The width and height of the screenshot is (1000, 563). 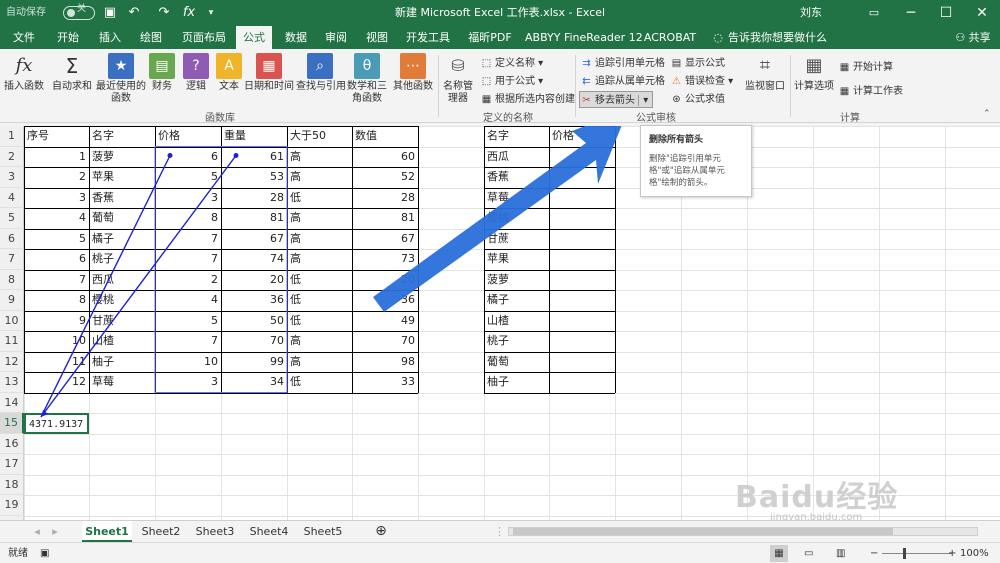 I want to click on financial-button: ▤ 财务, so click(x=162, y=73).